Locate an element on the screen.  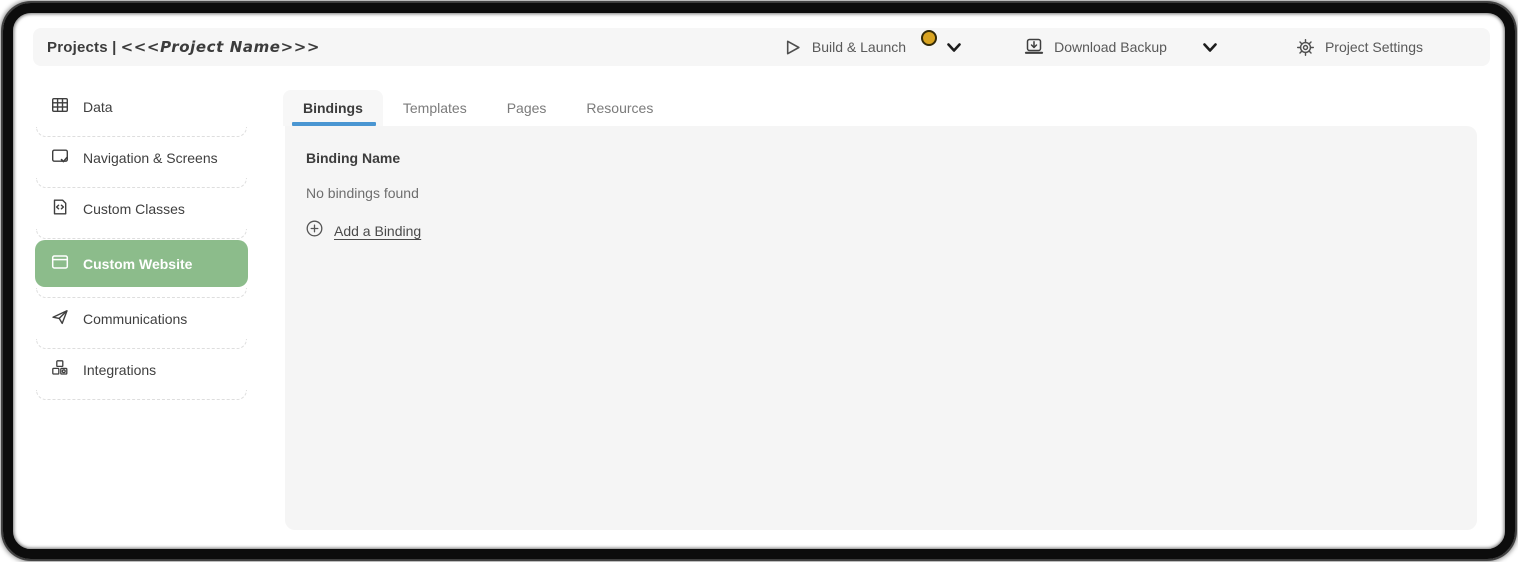
sidebar-item-integrations: Integrations is located at coordinates (141, 369).